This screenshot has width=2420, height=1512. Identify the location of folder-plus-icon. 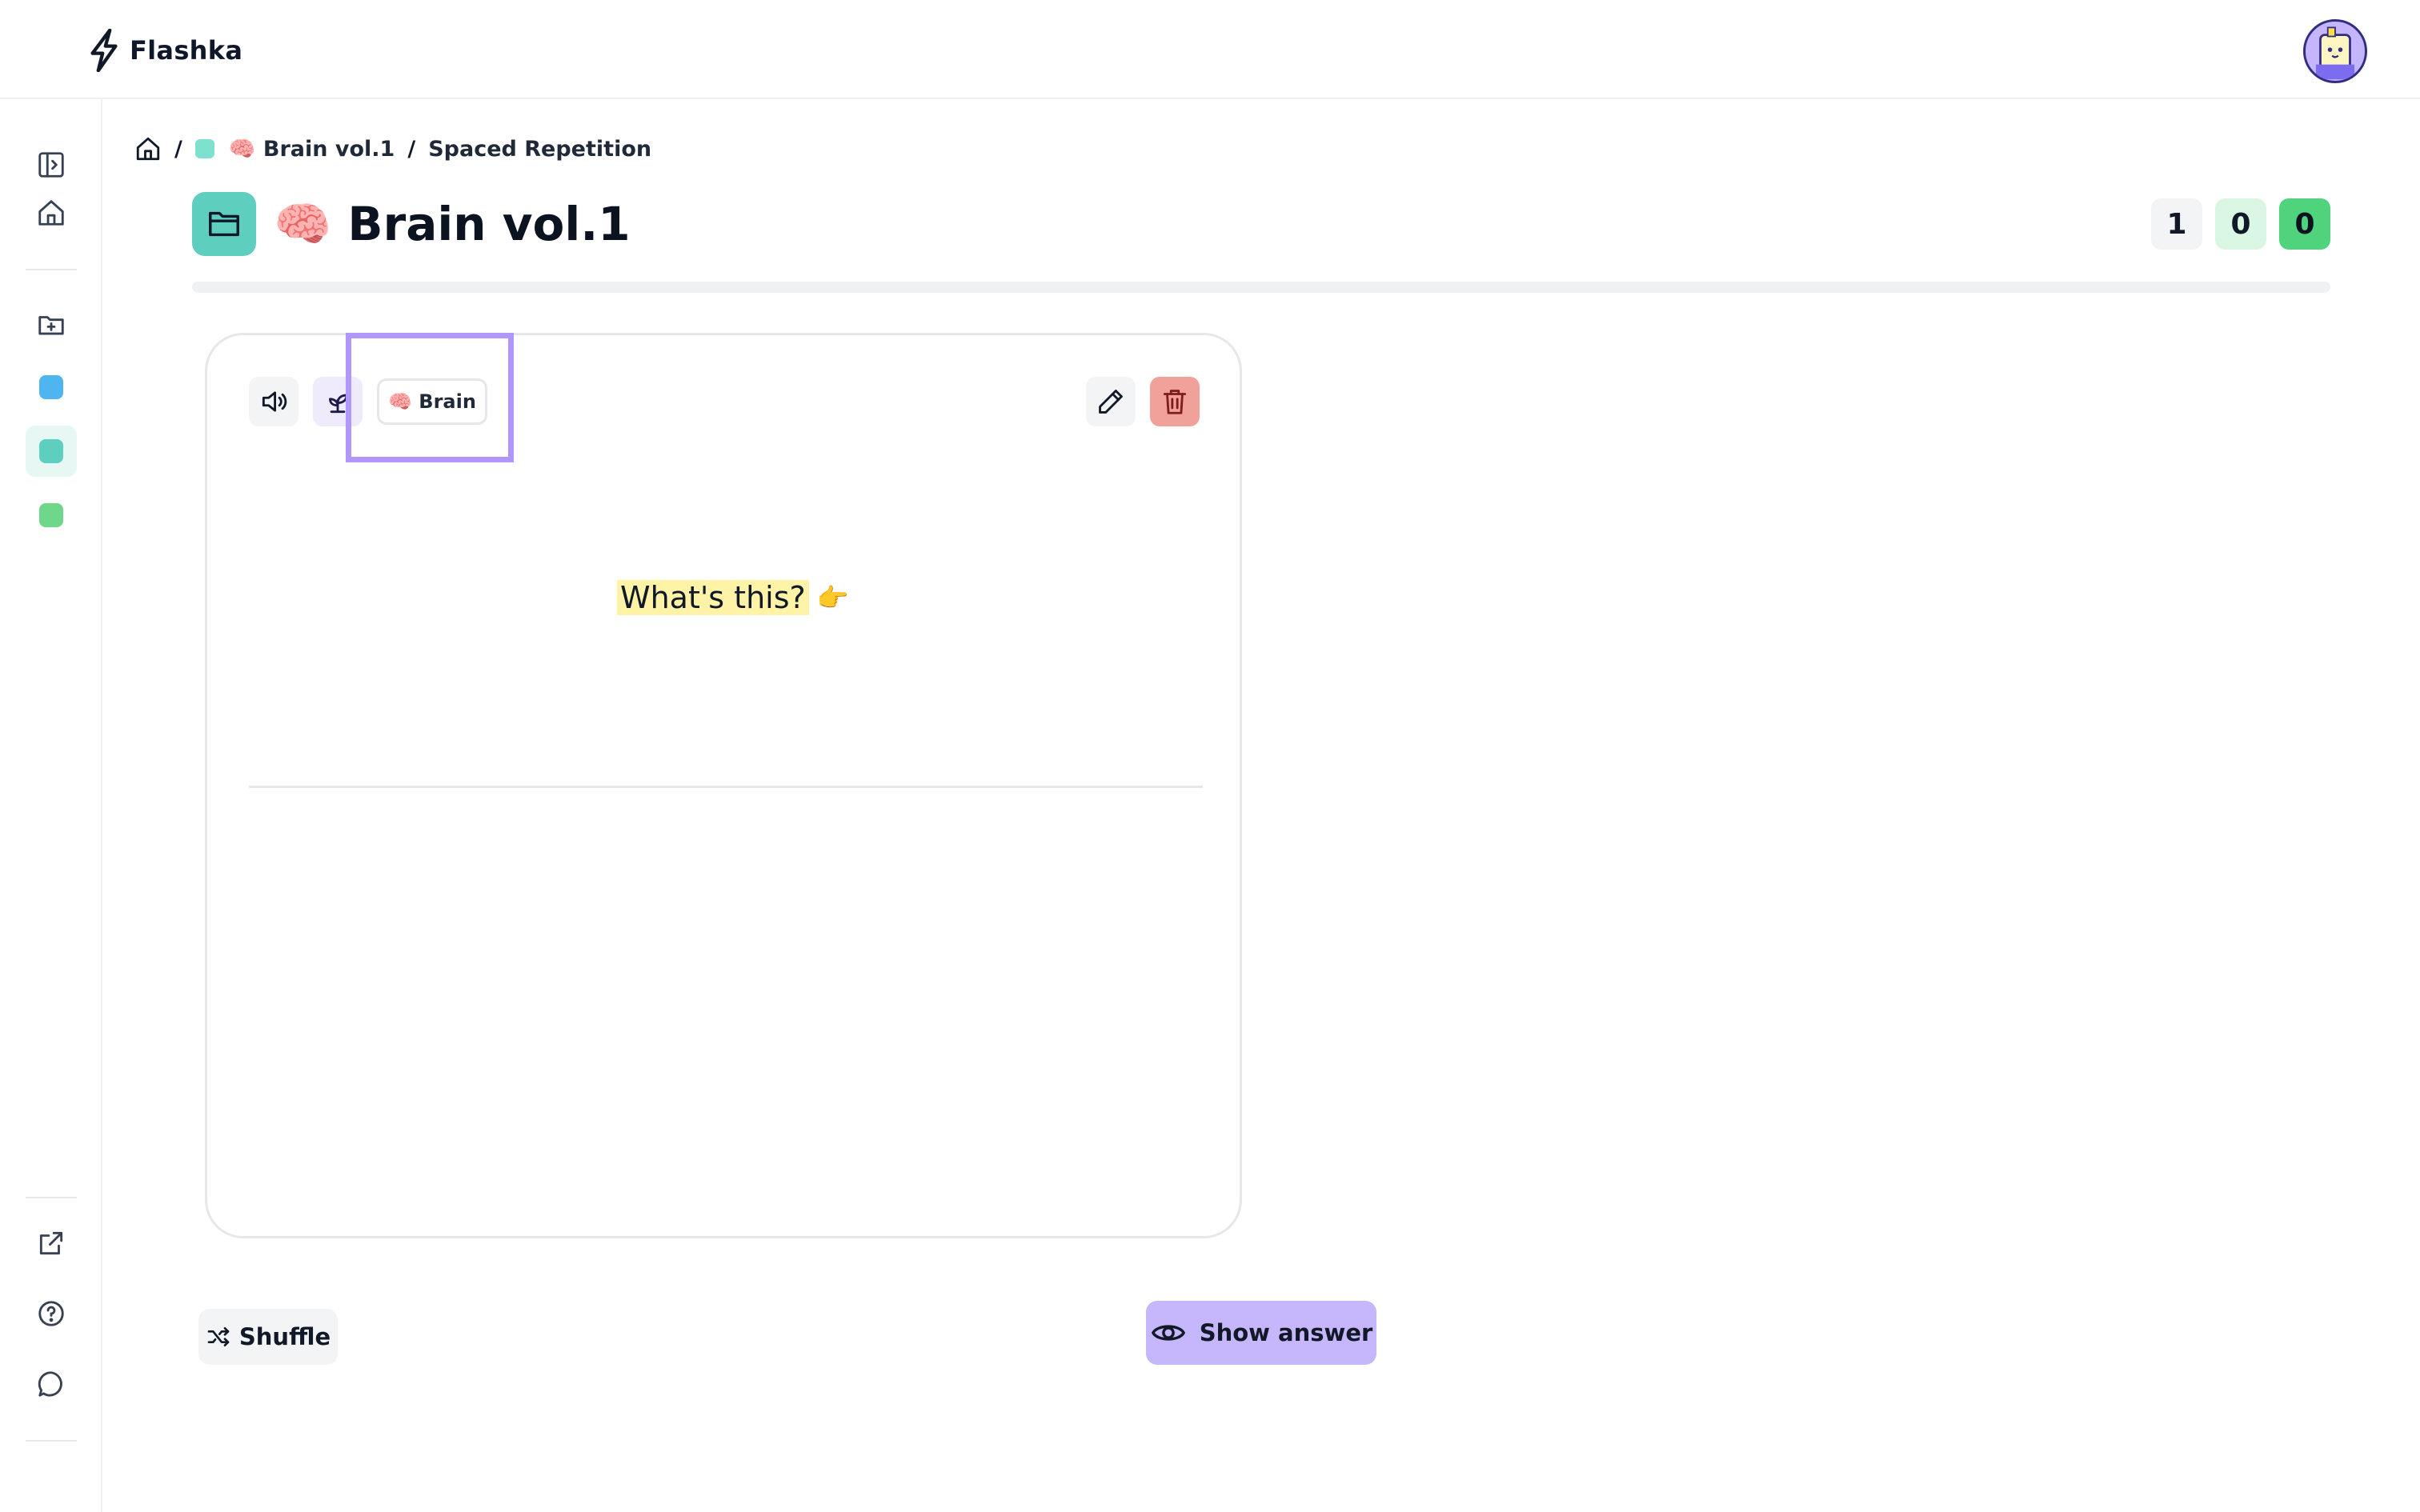
(51, 325).